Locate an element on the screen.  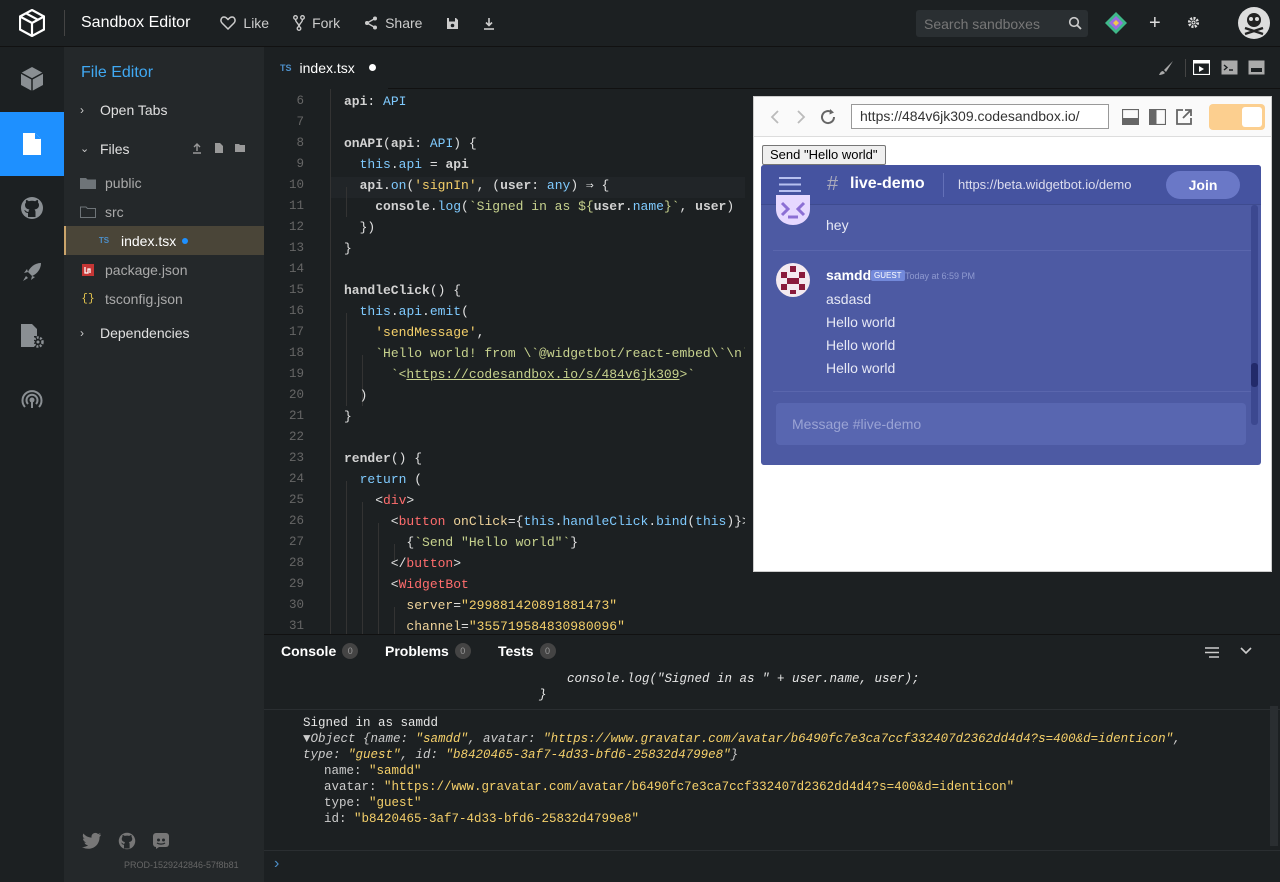
preview-url-input: https://484v6jk309.codesandbox.io/ is located at coordinates (980, 116).